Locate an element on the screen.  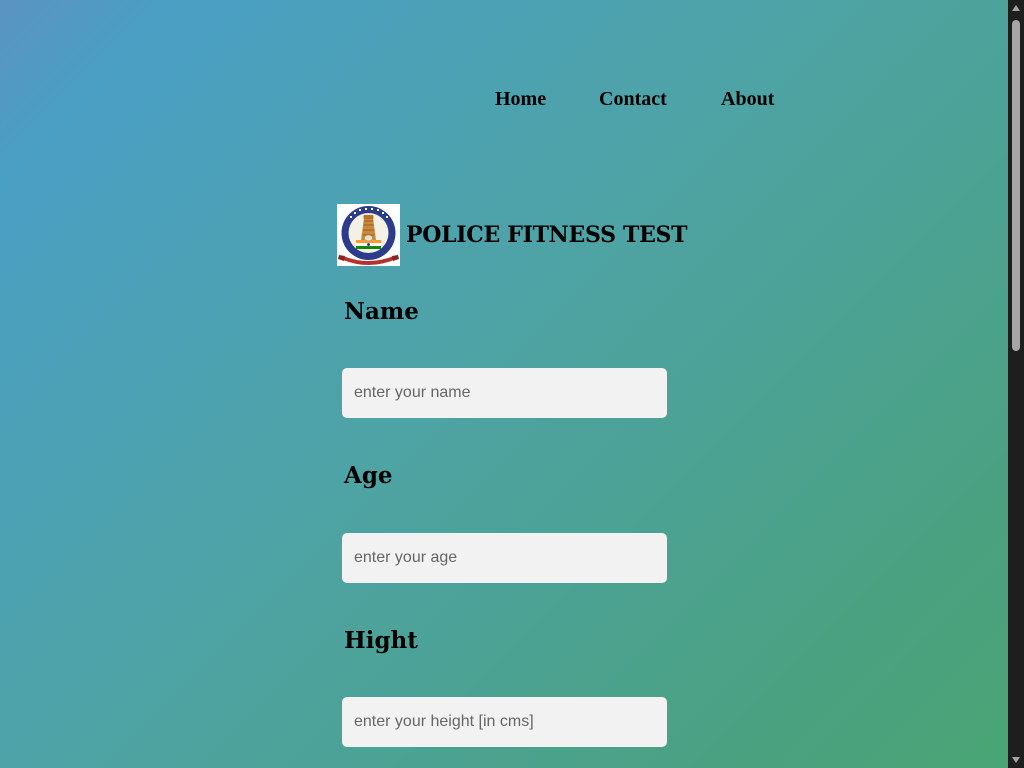
scrollbar-thumb is located at coordinates (1016, 185).